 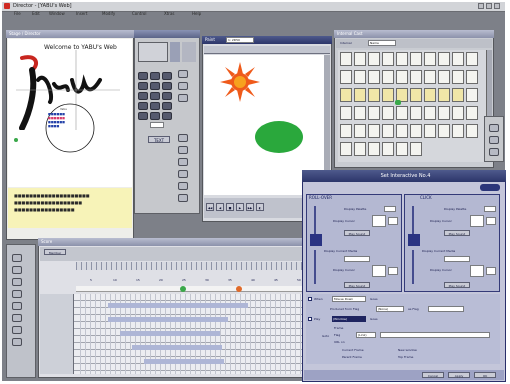 I want to click on parent-frame-checkbox: Parent Frame, so click(x=352, y=357).